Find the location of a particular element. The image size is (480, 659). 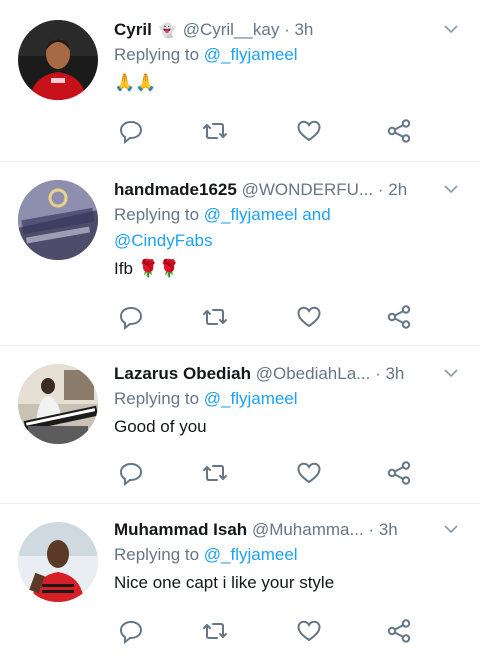

tweet-text-emoji: 🌹🌹 is located at coordinates (158, 268).